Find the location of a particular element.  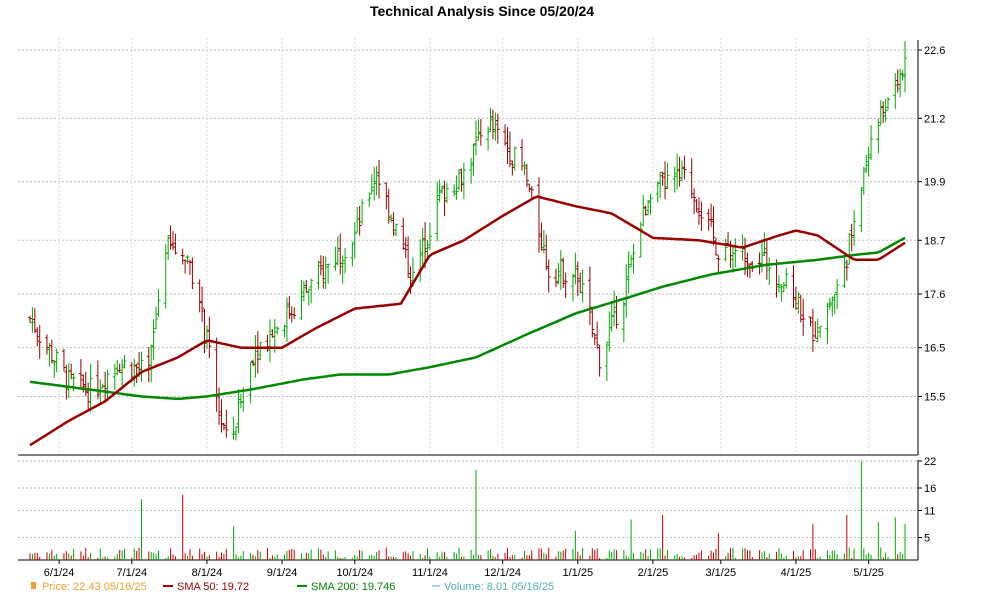

date-tick-label: 5/1/25 is located at coordinates (868, 573).